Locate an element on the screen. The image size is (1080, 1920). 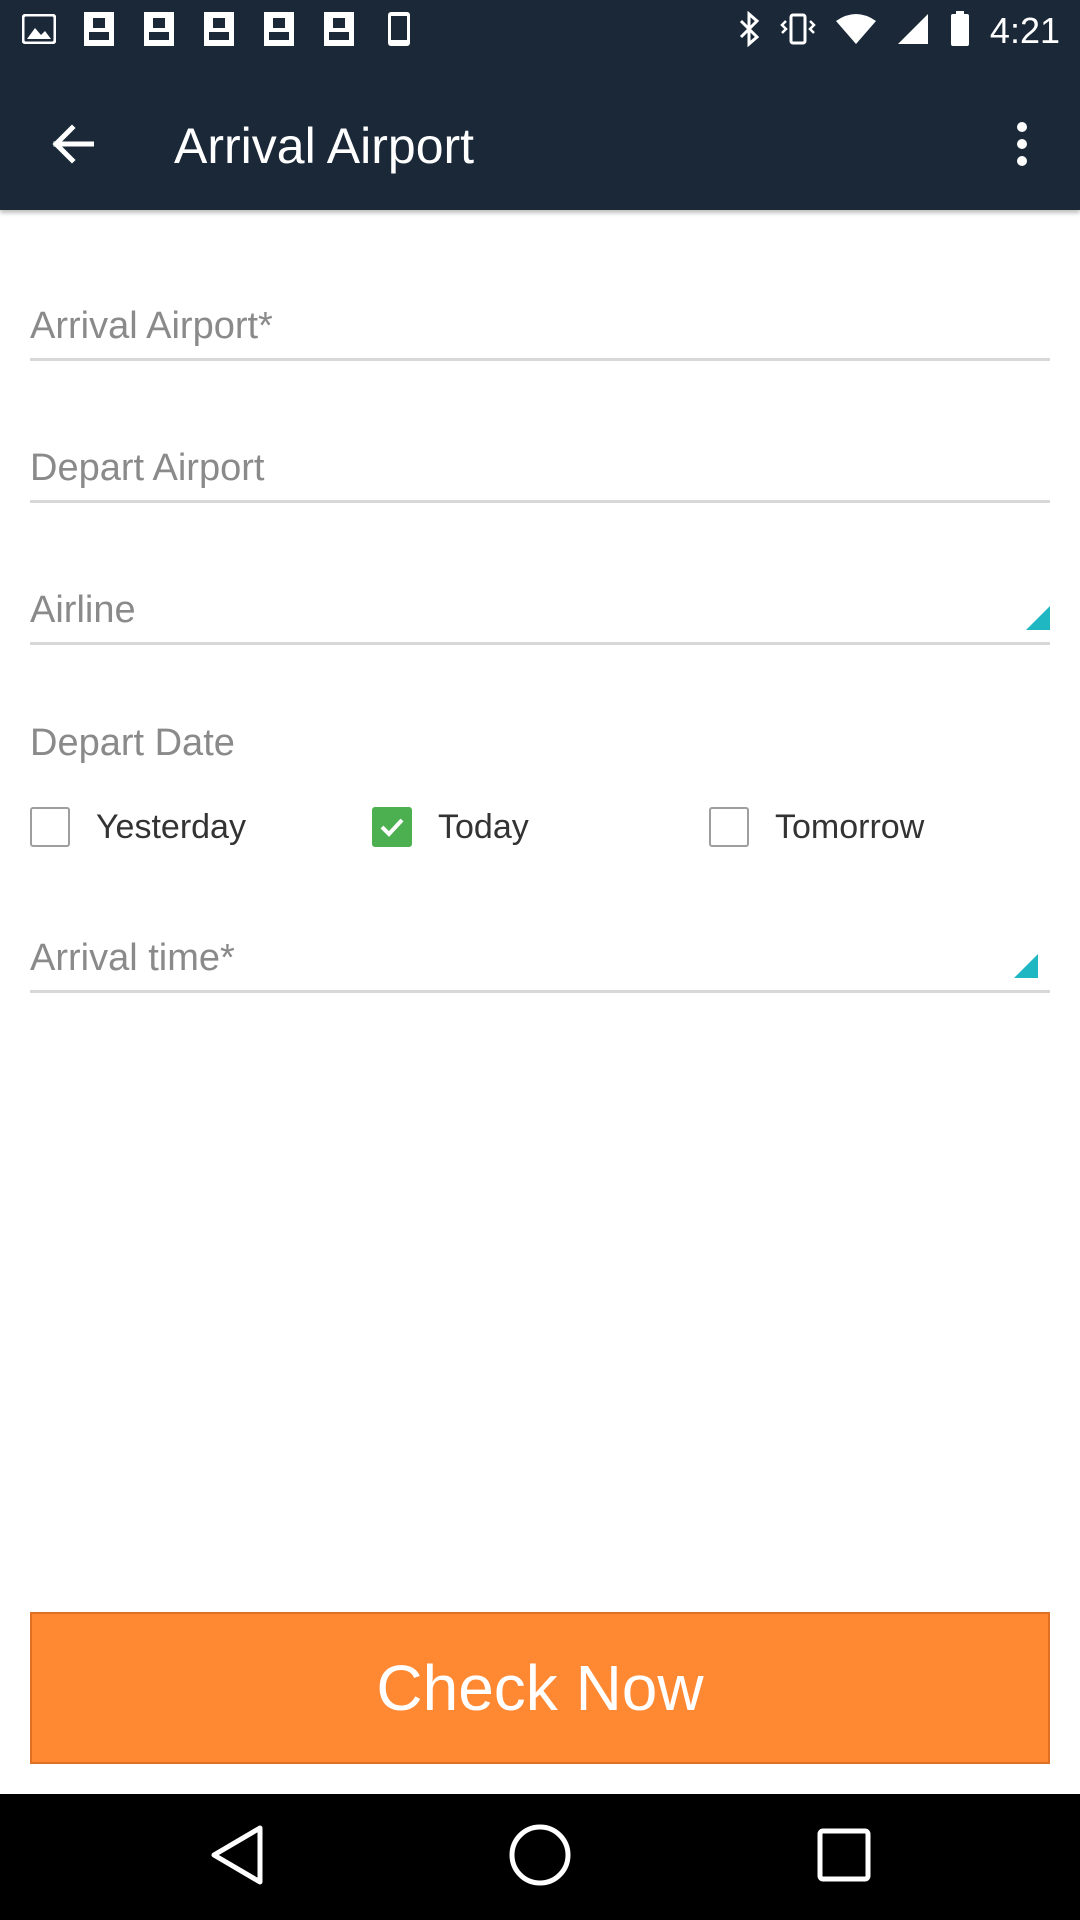
checkbox-yesterday: Yesterday is located at coordinates (138, 827).